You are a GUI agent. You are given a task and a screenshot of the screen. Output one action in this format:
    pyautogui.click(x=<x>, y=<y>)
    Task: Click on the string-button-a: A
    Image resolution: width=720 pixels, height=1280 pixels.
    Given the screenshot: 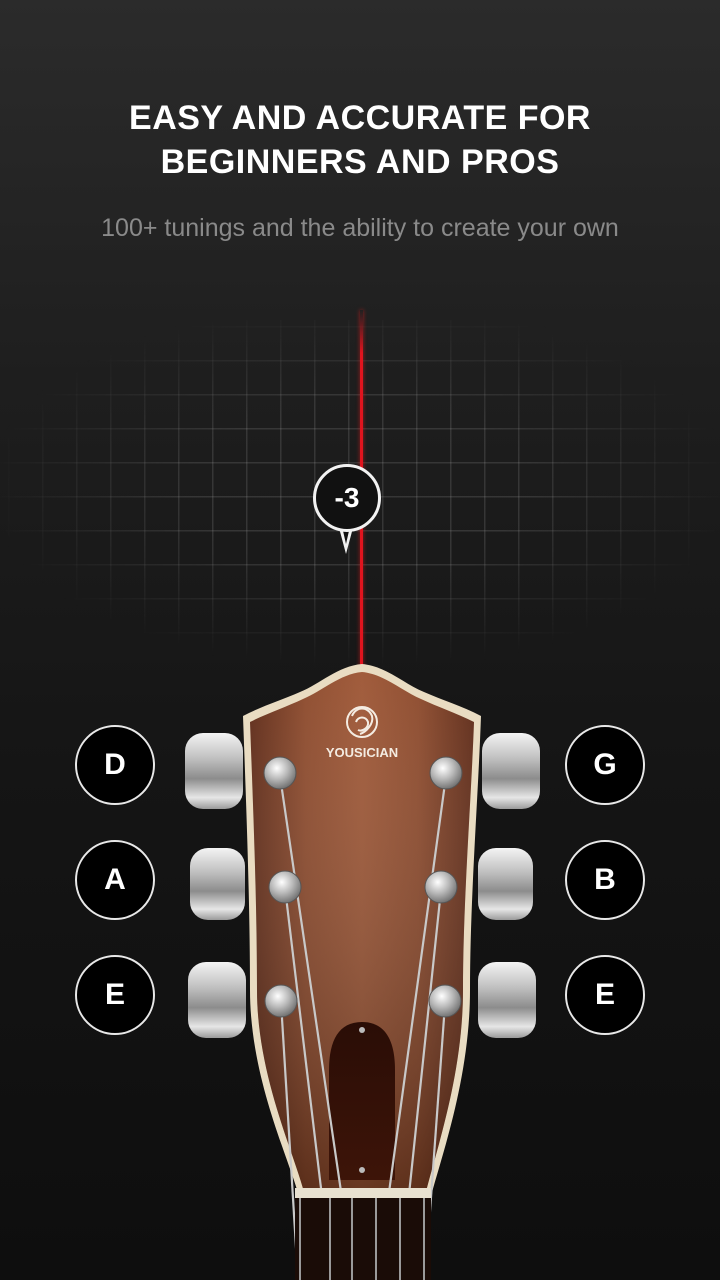 What is the action you would take?
    pyautogui.click(x=115, y=880)
    